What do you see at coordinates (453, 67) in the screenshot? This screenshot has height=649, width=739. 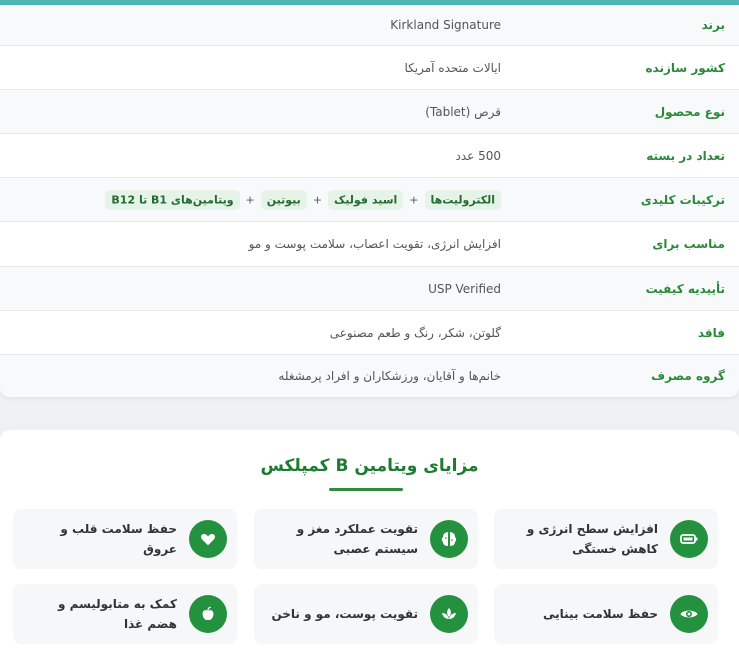 I see `spec-value: ایالات متحده آمریکا` at bounding box center [453, 67].